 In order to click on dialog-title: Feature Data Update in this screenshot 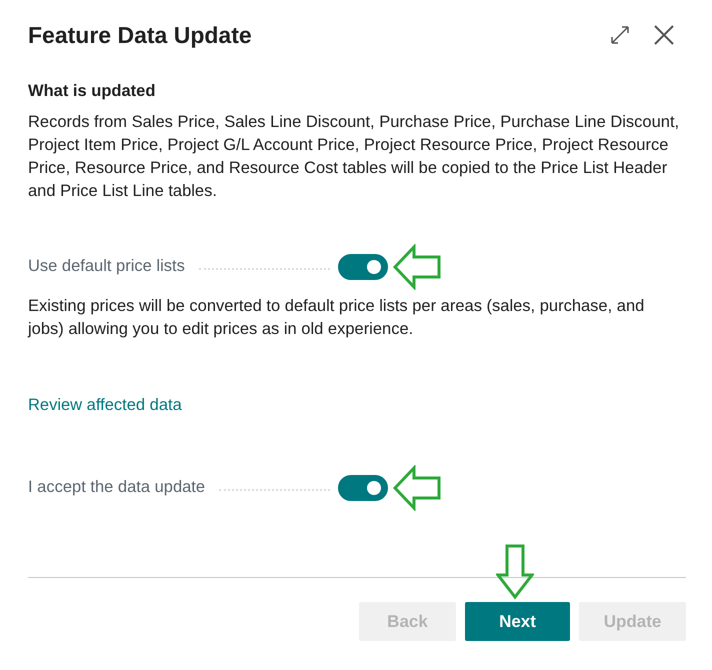, I will do `click(140, 35)`.